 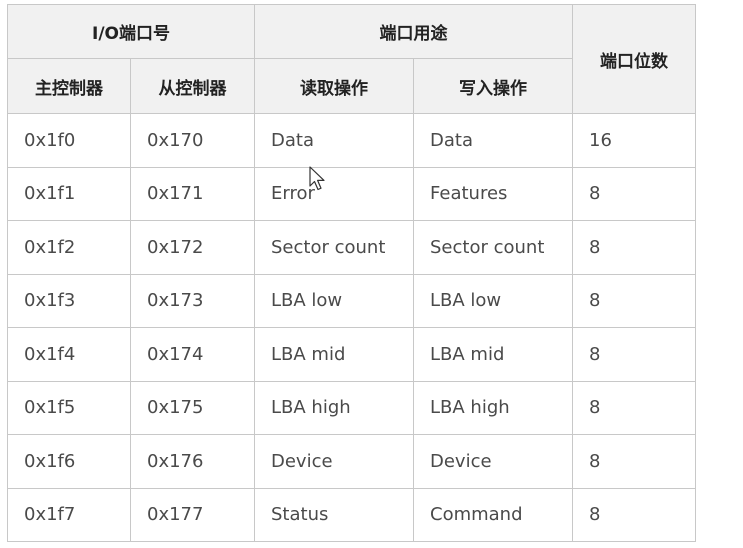 What do you see at coordinates (192, 354) in the screenshot?
I see `slave-port-cell: 0x174` at bounding box center [192, 354].